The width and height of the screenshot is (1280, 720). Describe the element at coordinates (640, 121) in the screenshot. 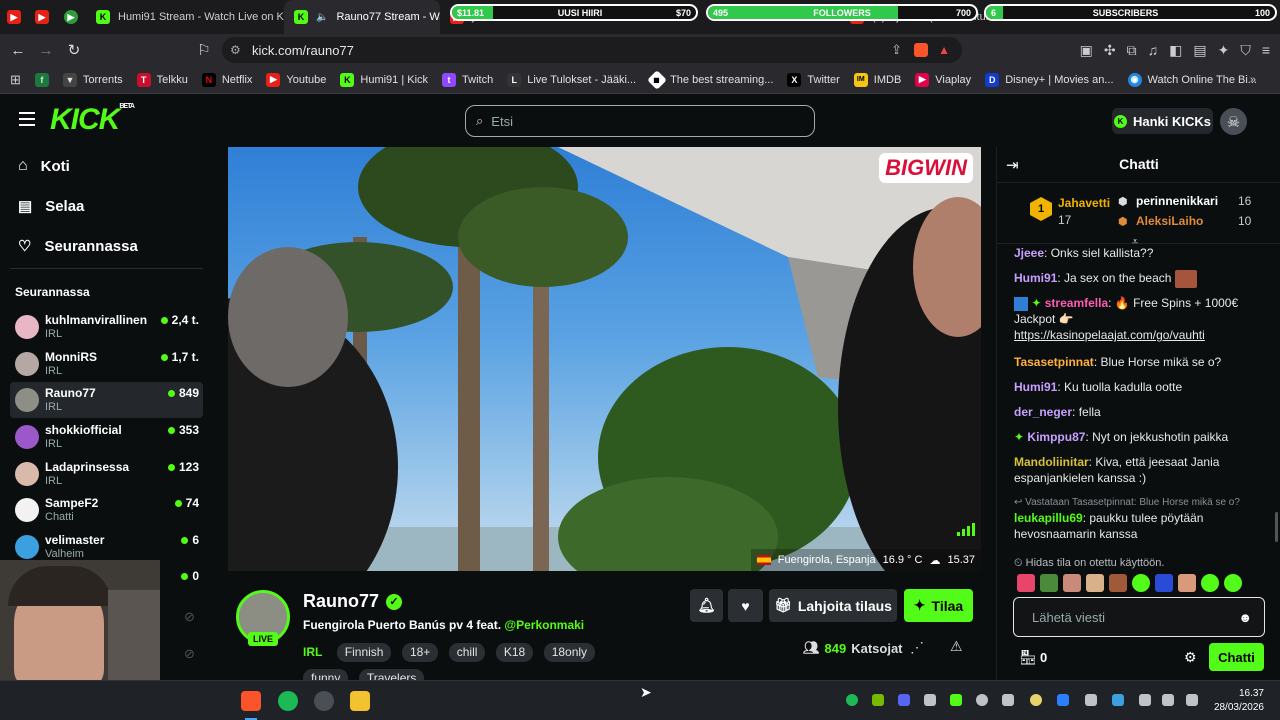

I see `search-input: ⌕ Etsi` at that location.